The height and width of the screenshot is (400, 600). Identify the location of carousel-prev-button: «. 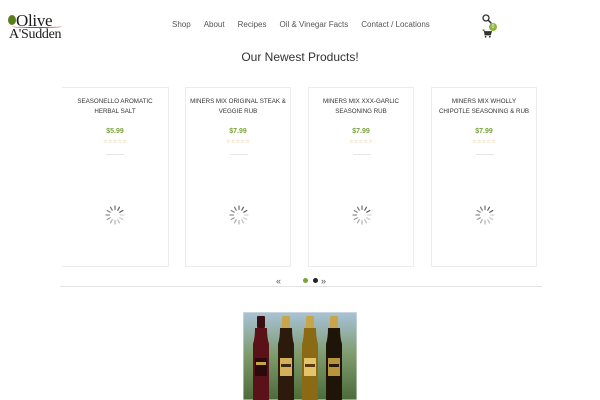
(278, 281).